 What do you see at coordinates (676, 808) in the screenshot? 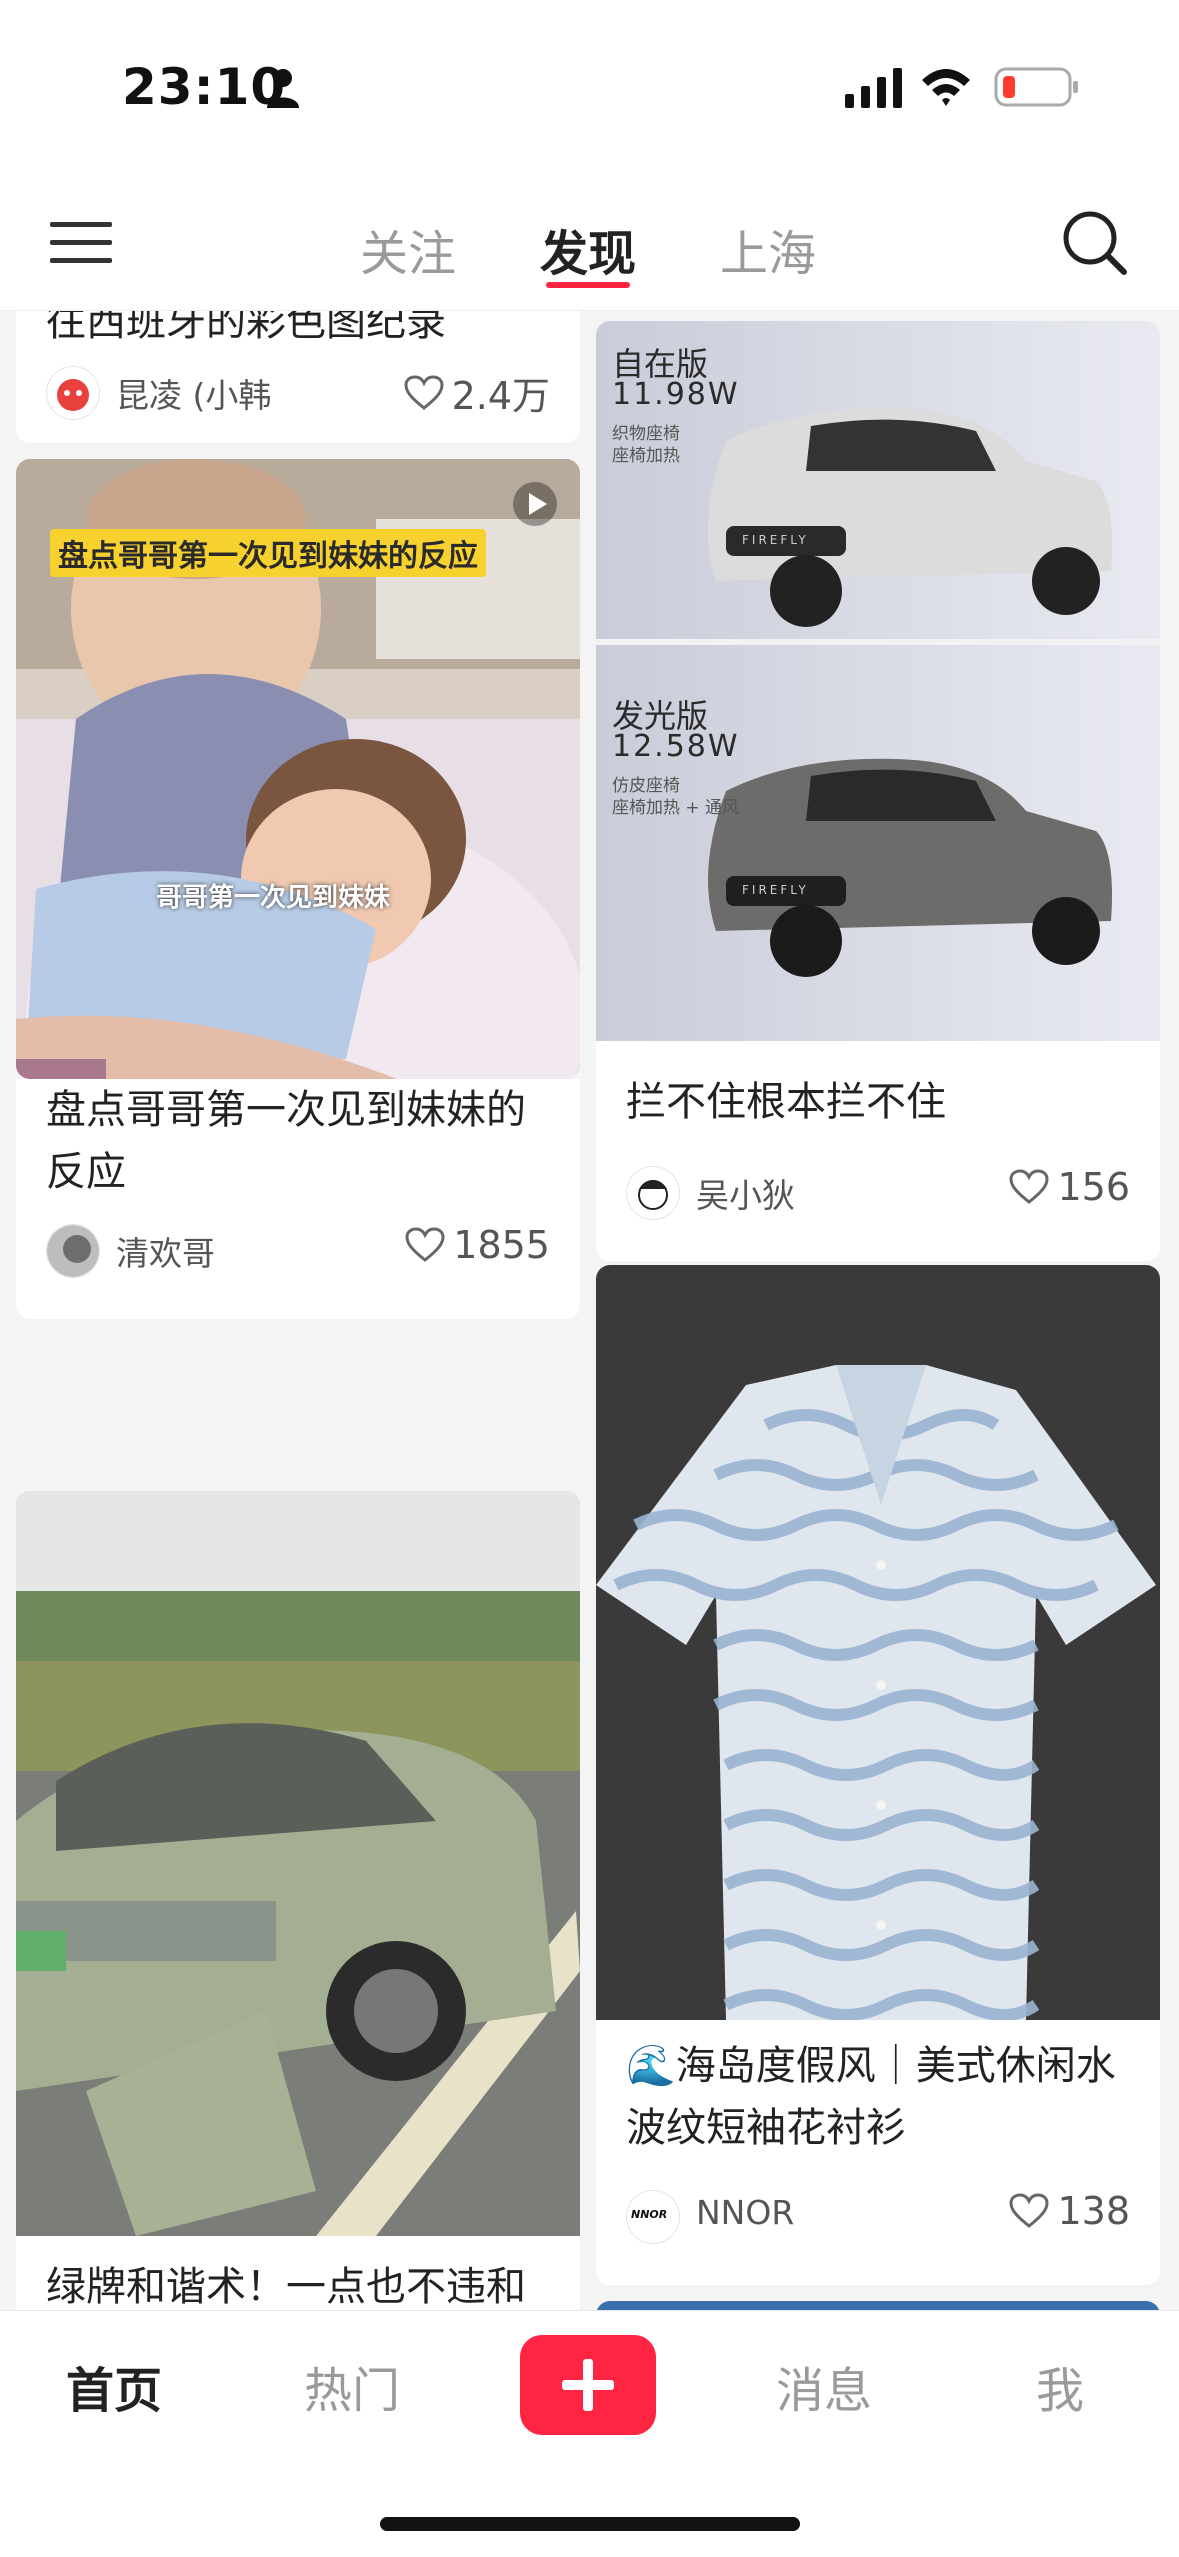
I see `ad-feature-2b: 座椅加热 + 通风` at bounding box center [676, 808].